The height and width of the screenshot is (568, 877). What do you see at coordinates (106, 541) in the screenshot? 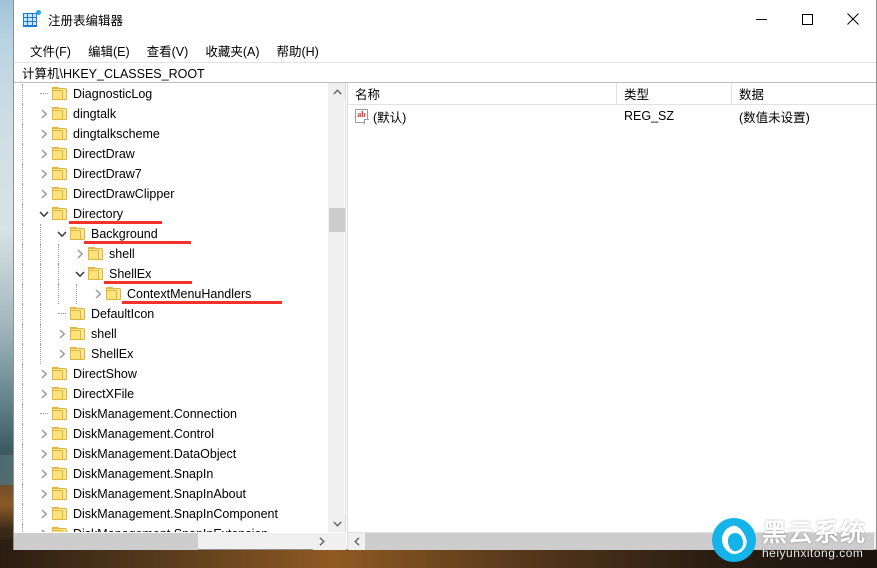
I see `tree-horizontal-thumb` at bounding box center [106, 541].